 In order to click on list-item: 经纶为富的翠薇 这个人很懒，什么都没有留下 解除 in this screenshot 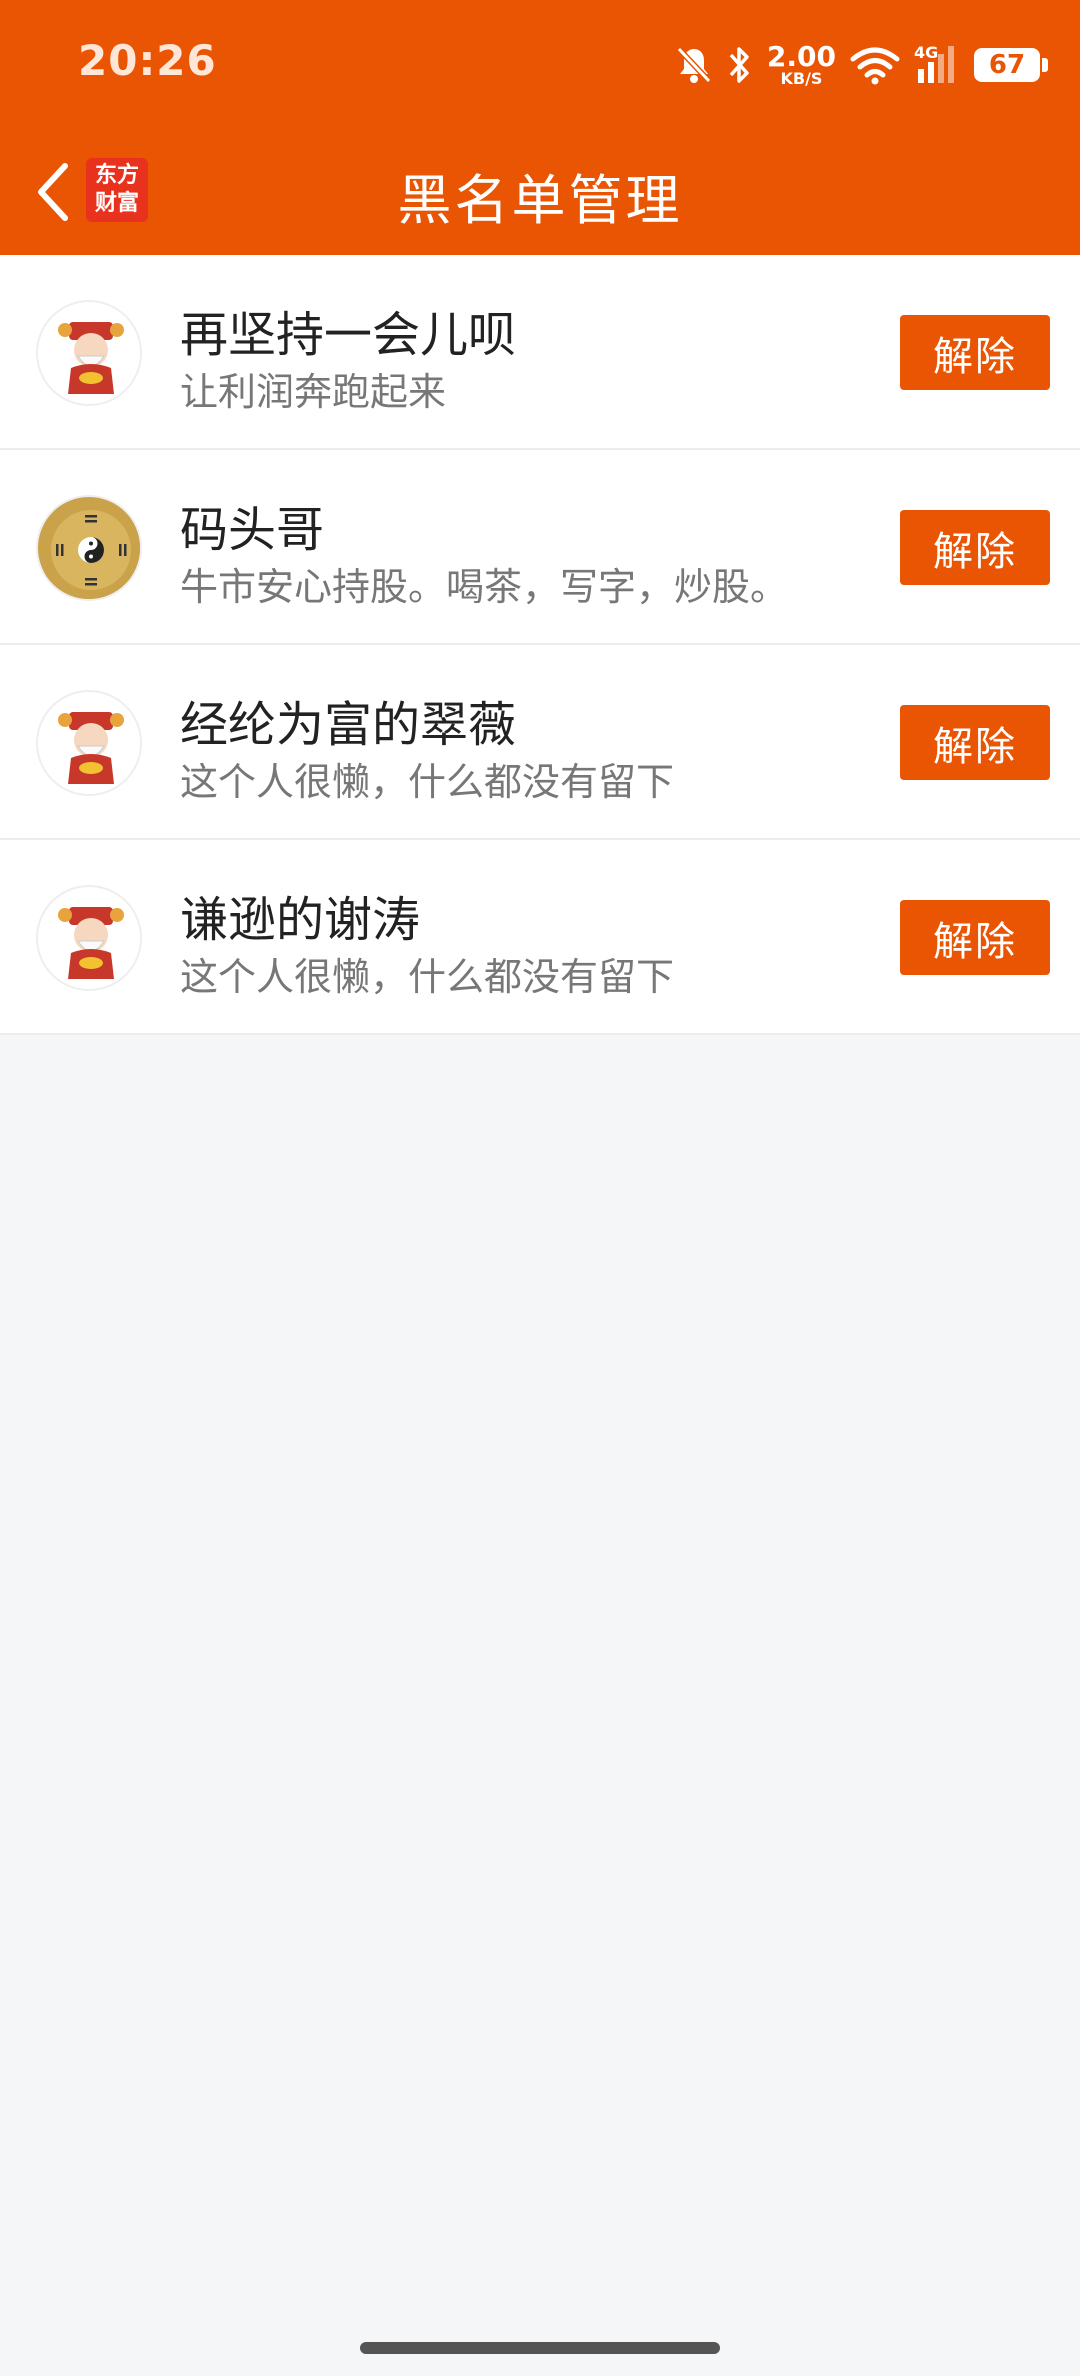, I will do `click(540, 742)`.